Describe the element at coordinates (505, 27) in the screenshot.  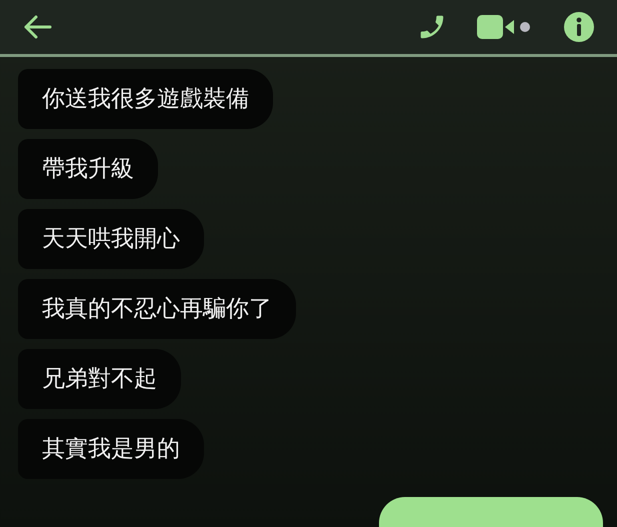
I see `video-camera-icon` at that location.